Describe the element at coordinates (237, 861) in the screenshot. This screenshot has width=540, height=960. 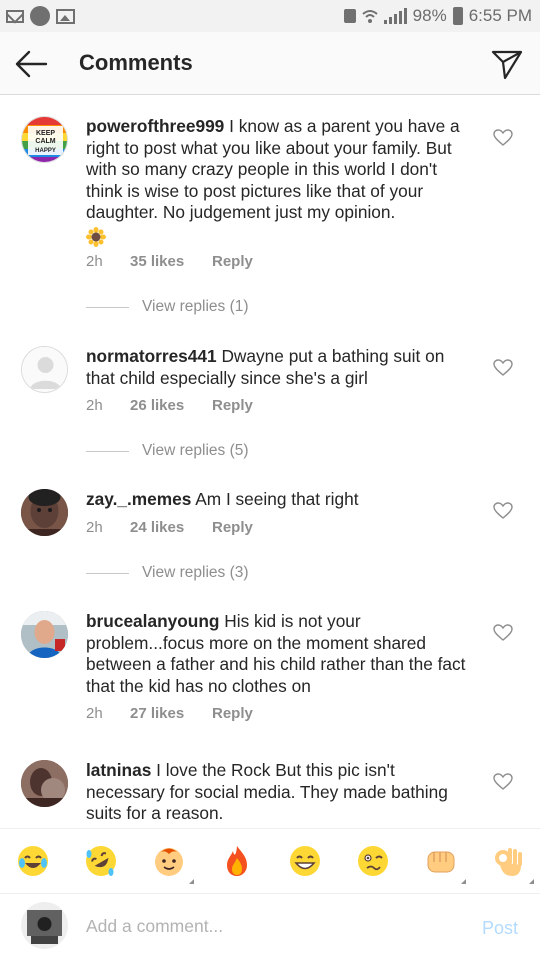
I see `fire-icon` at that location.